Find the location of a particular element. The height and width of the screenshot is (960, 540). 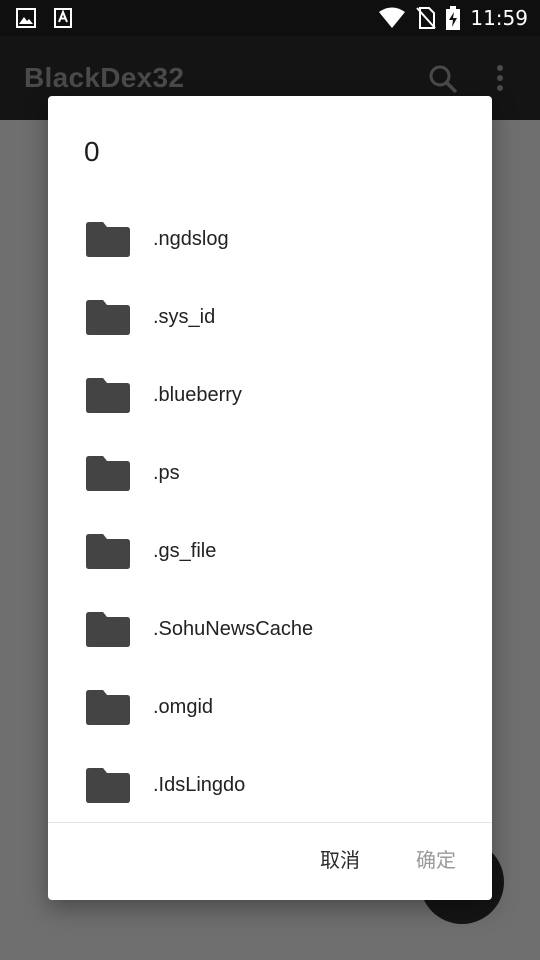

status-time: 11:59 is located at coordinates (499, 18).